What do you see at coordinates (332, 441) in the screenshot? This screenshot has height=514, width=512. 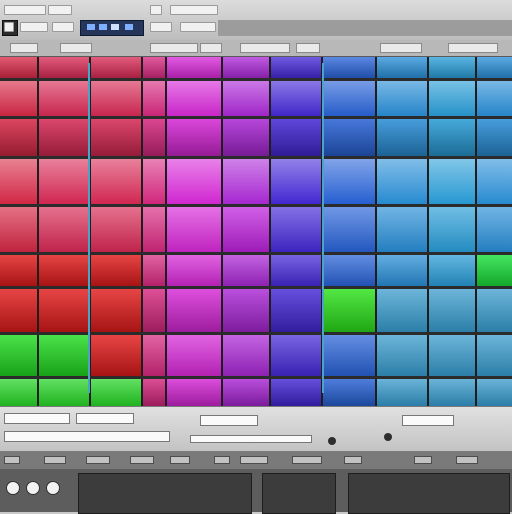 I see `record-icon` at bounding box center [332, 441].